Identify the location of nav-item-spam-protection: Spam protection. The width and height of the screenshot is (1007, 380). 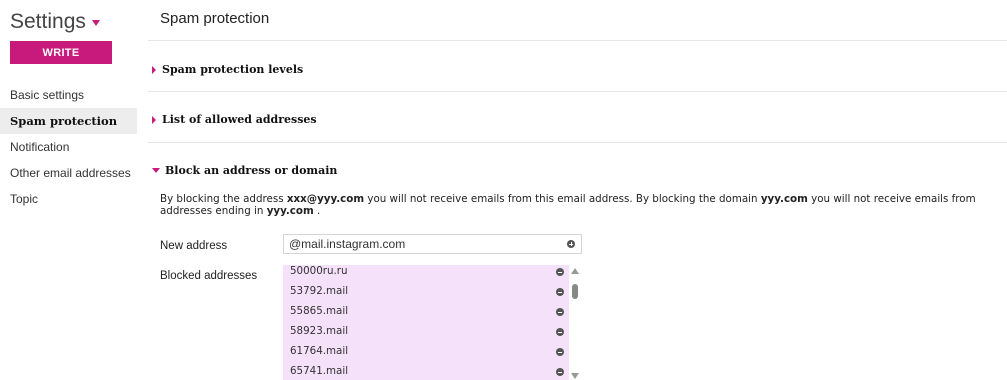
(68, 121).